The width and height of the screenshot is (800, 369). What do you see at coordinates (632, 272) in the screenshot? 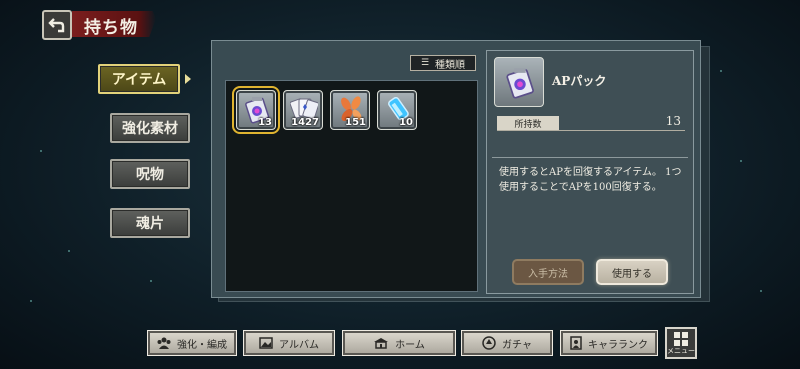
I see `use-button: 使用する` at bounding box center [632, 272].